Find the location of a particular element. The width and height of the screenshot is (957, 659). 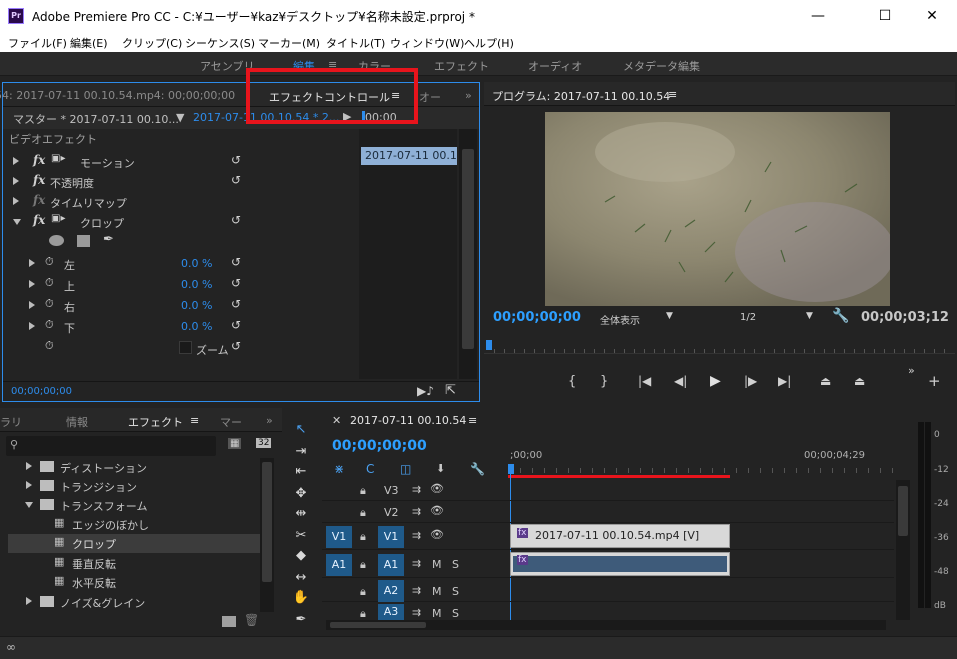

mini-clip-bar: 2017-07-11 00.10.5 is located at coordinates (409, 156).